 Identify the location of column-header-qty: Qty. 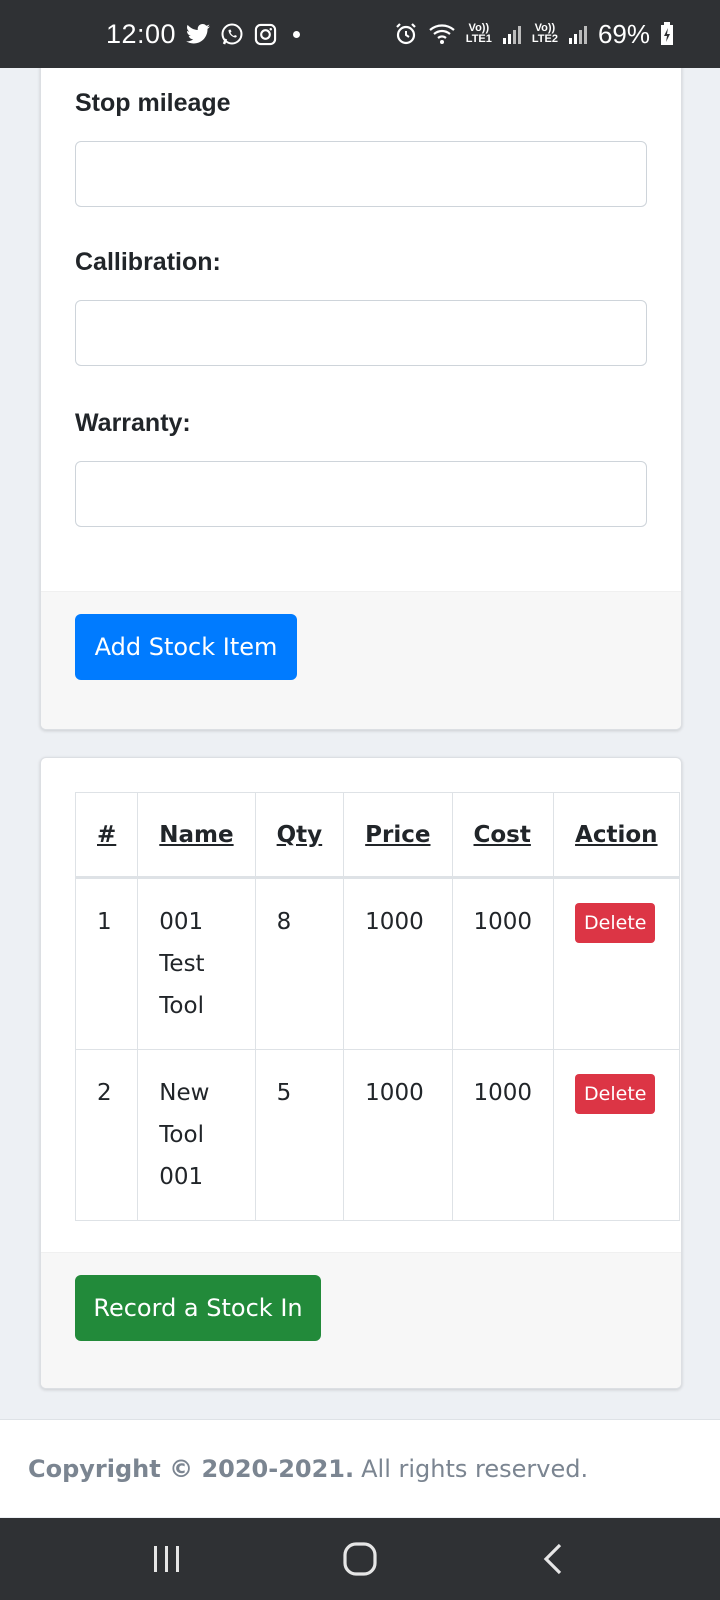
(299, 835).